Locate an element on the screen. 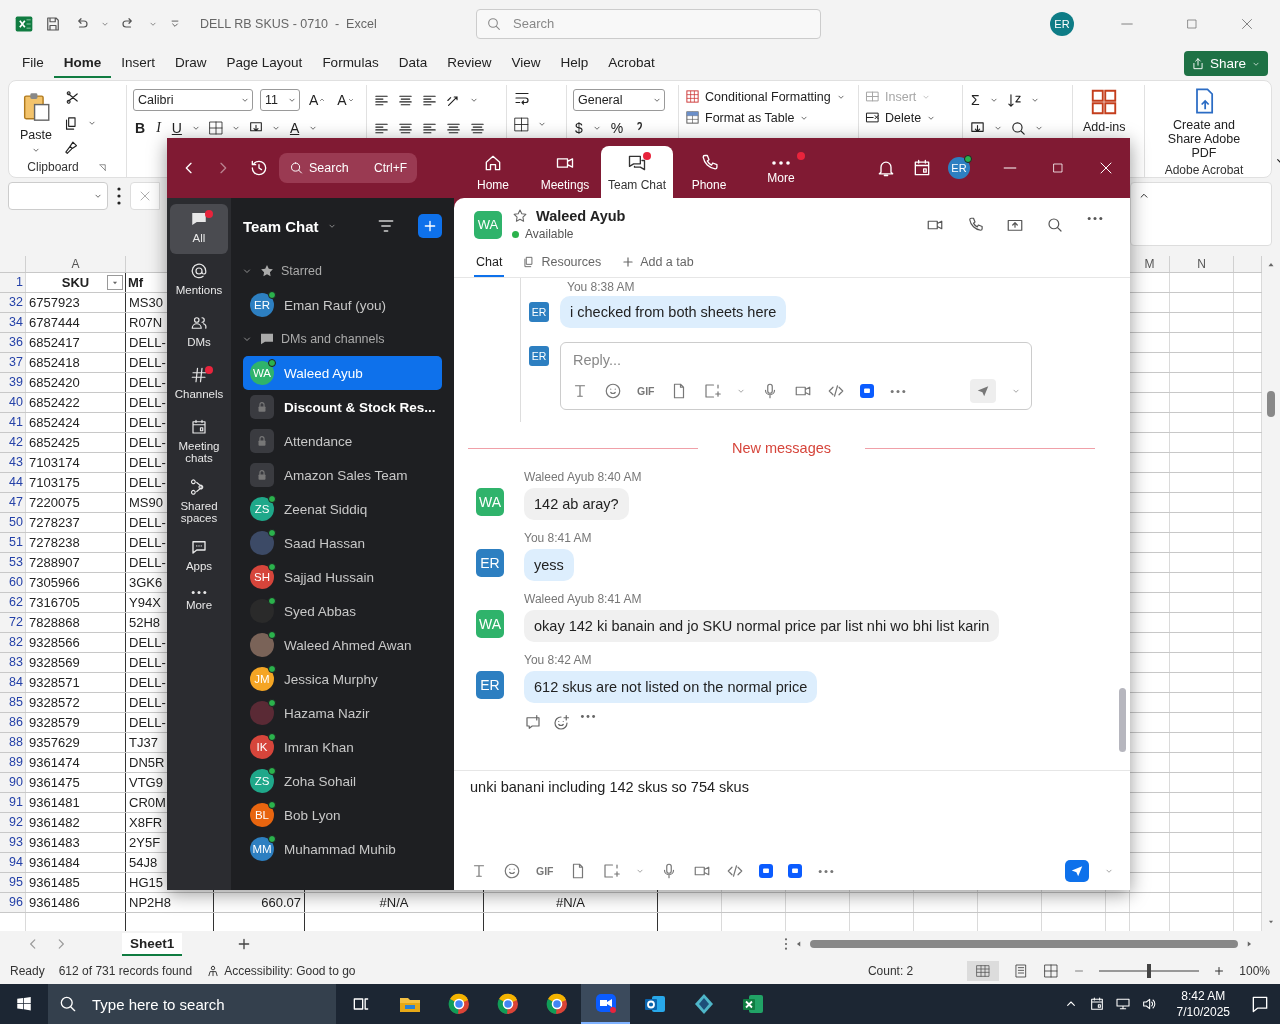  dialog-launcher-icon is located at coordinates (102, 167).